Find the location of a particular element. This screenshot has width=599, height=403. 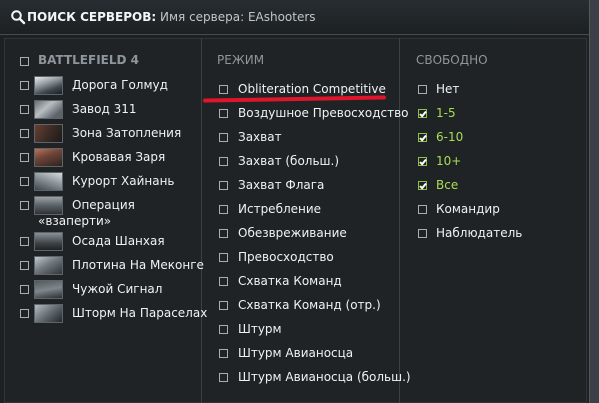

mode-label: Захват Флага is located at coordinates (281, 185).